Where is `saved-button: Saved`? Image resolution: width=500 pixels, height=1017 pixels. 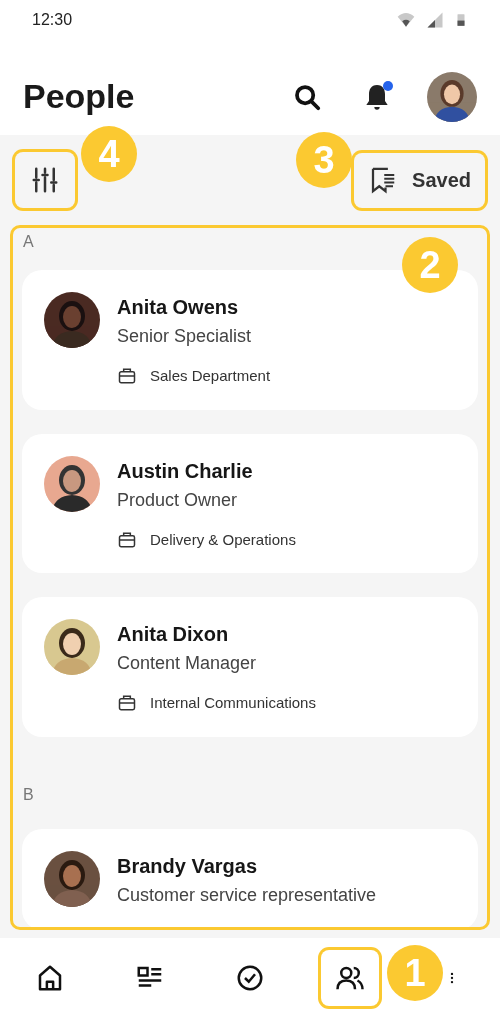 saved-button: Saved is located at coordinates (419, 180).